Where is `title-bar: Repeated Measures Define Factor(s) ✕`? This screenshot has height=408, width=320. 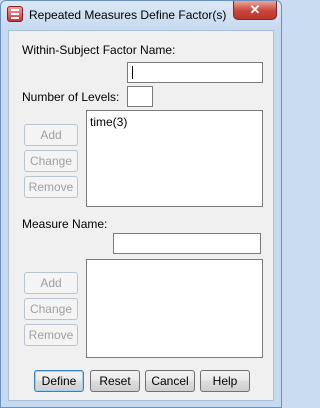
title-bar: Repeated Measures Define Factor(s) ✕ is located at coordinates (141, 15).